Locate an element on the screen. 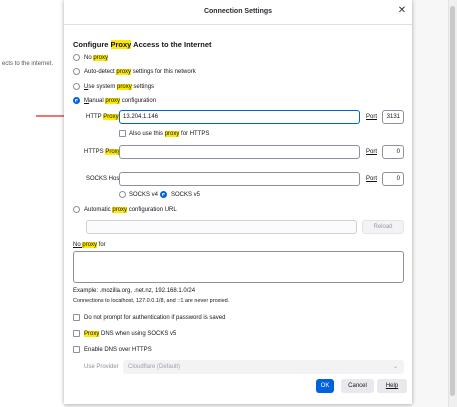 This screenshot has height=407, width=457. auto-detect-radio is located at coordinates (76, 71).